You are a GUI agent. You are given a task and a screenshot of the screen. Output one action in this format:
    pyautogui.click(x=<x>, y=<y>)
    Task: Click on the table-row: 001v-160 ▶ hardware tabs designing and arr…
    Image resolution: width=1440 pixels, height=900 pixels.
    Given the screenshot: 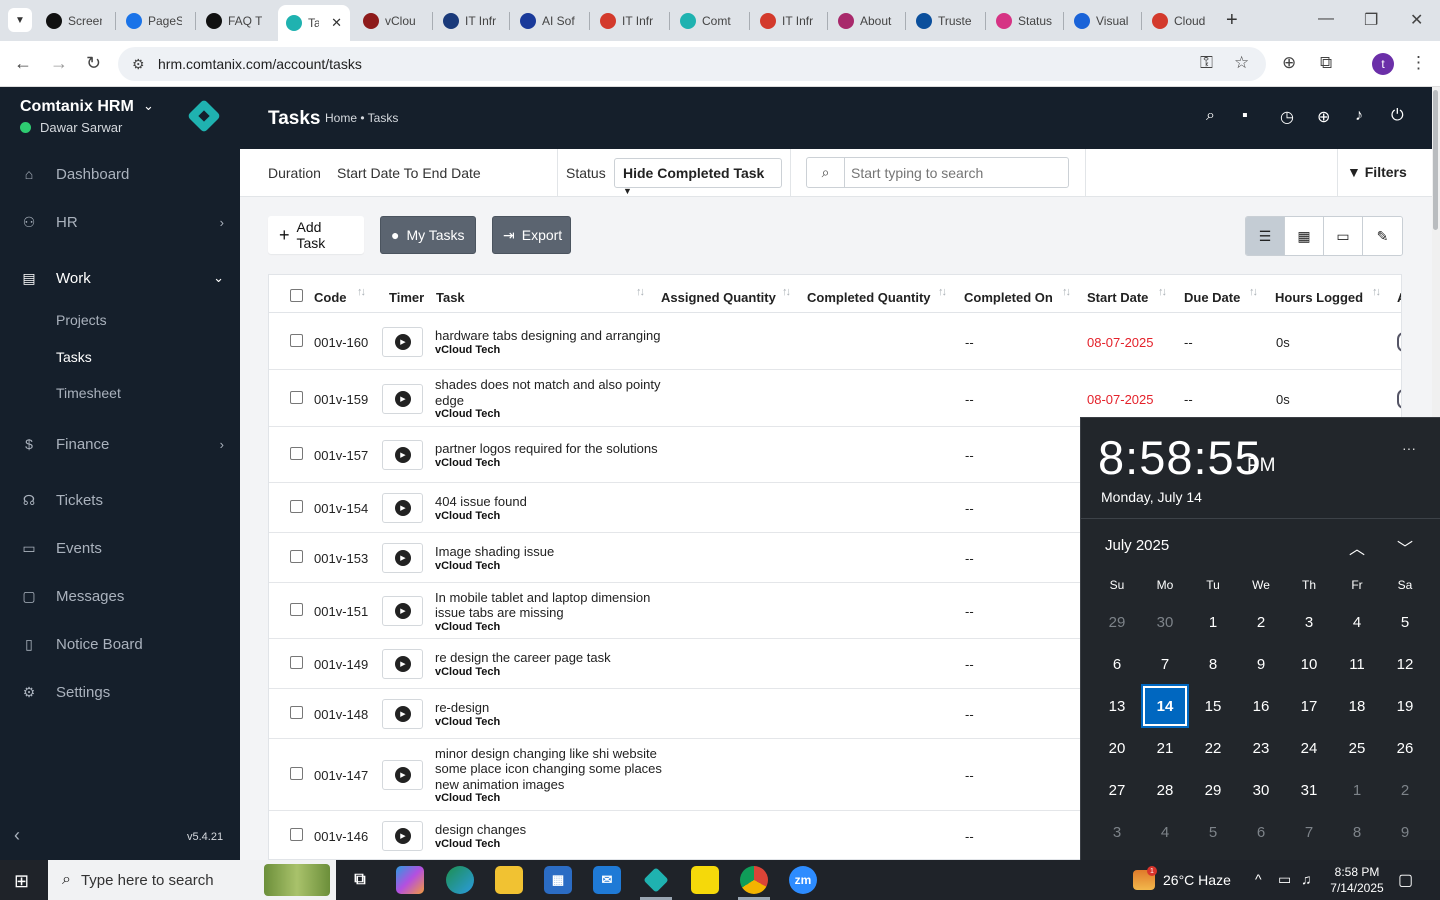 What is the action you would take?
    pyautogui.click(x=835, y=342)
    